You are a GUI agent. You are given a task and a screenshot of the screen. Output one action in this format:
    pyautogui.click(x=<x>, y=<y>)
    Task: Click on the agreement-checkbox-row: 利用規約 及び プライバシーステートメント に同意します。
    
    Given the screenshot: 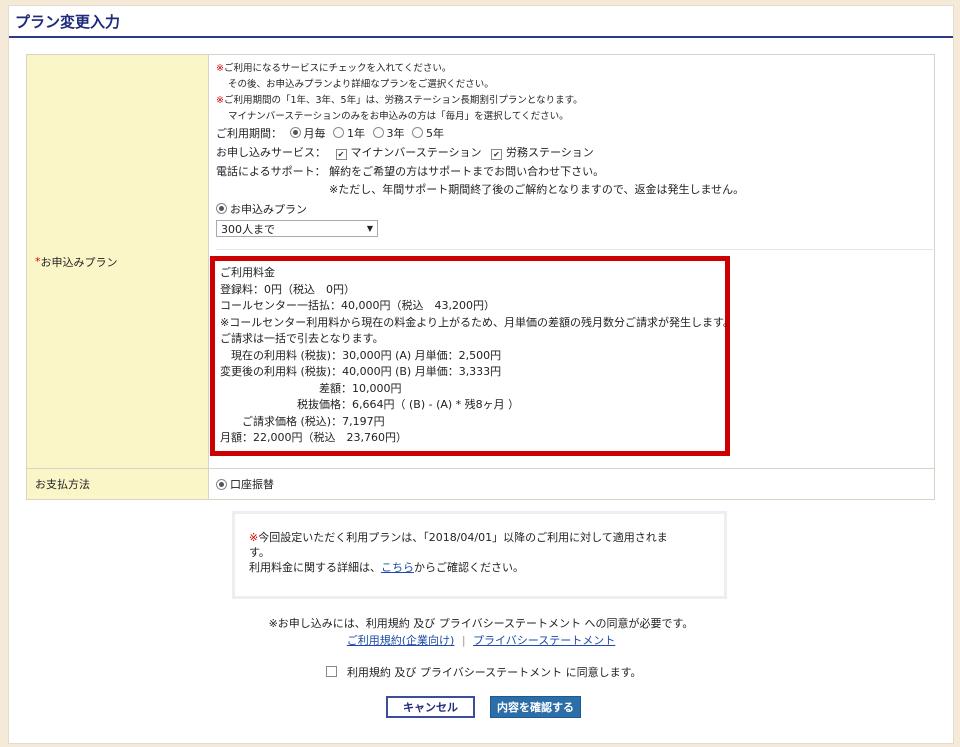 What is the action you would take?
    pyautogui.click(x=481, y=672)
    